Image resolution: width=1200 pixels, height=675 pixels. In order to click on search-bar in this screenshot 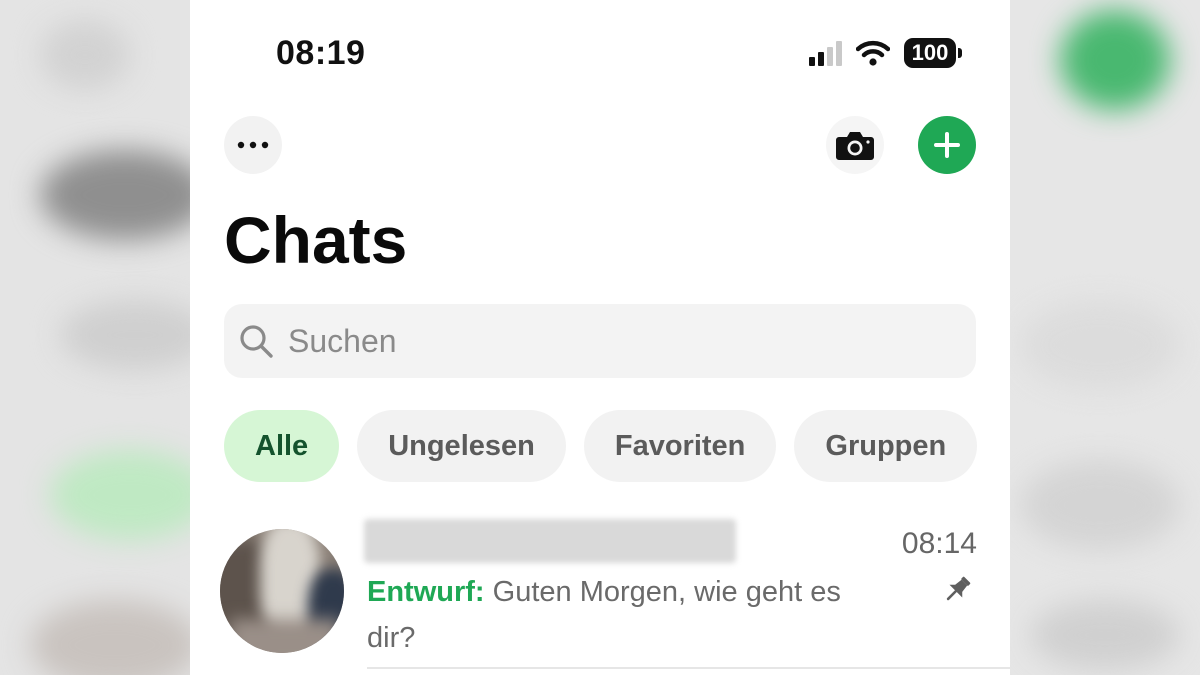, I will do `click(600, 341)`.